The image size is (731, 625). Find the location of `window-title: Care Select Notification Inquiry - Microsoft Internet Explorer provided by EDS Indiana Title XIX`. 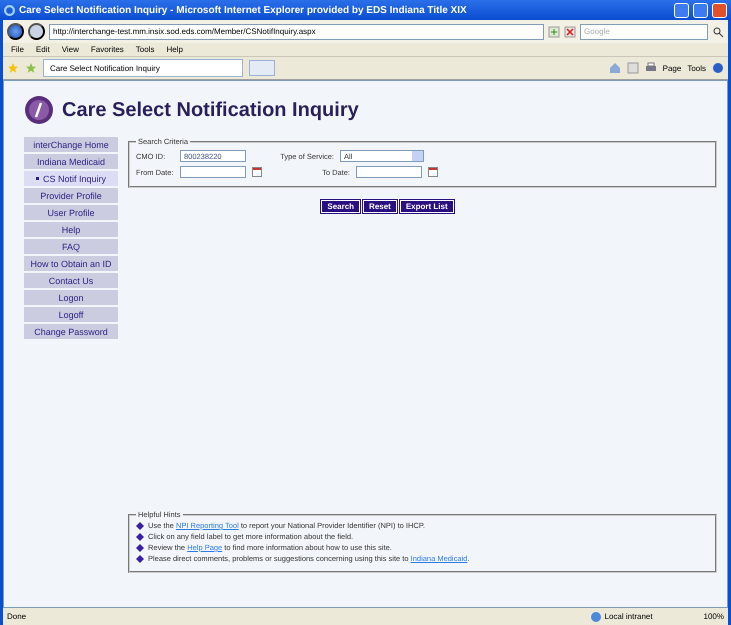

window-title: Care Select Notification Inquiry - Microsoft Internet Explorer provided by EDS Indiana Title XIX is located at coordinates (243, 10).